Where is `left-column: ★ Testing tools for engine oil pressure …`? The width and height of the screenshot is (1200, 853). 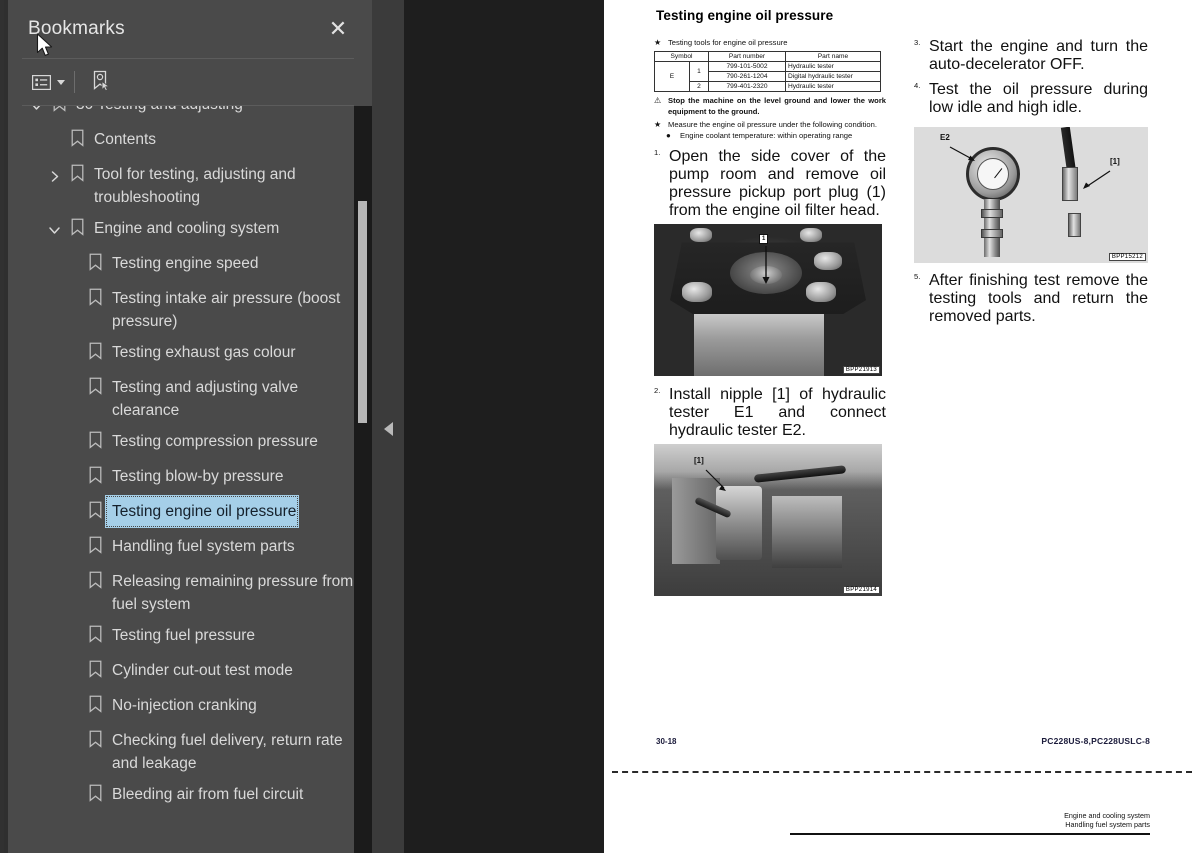
left-column: ★ Testing tools for engine oil pressure … is located at coordinates (770, 317).